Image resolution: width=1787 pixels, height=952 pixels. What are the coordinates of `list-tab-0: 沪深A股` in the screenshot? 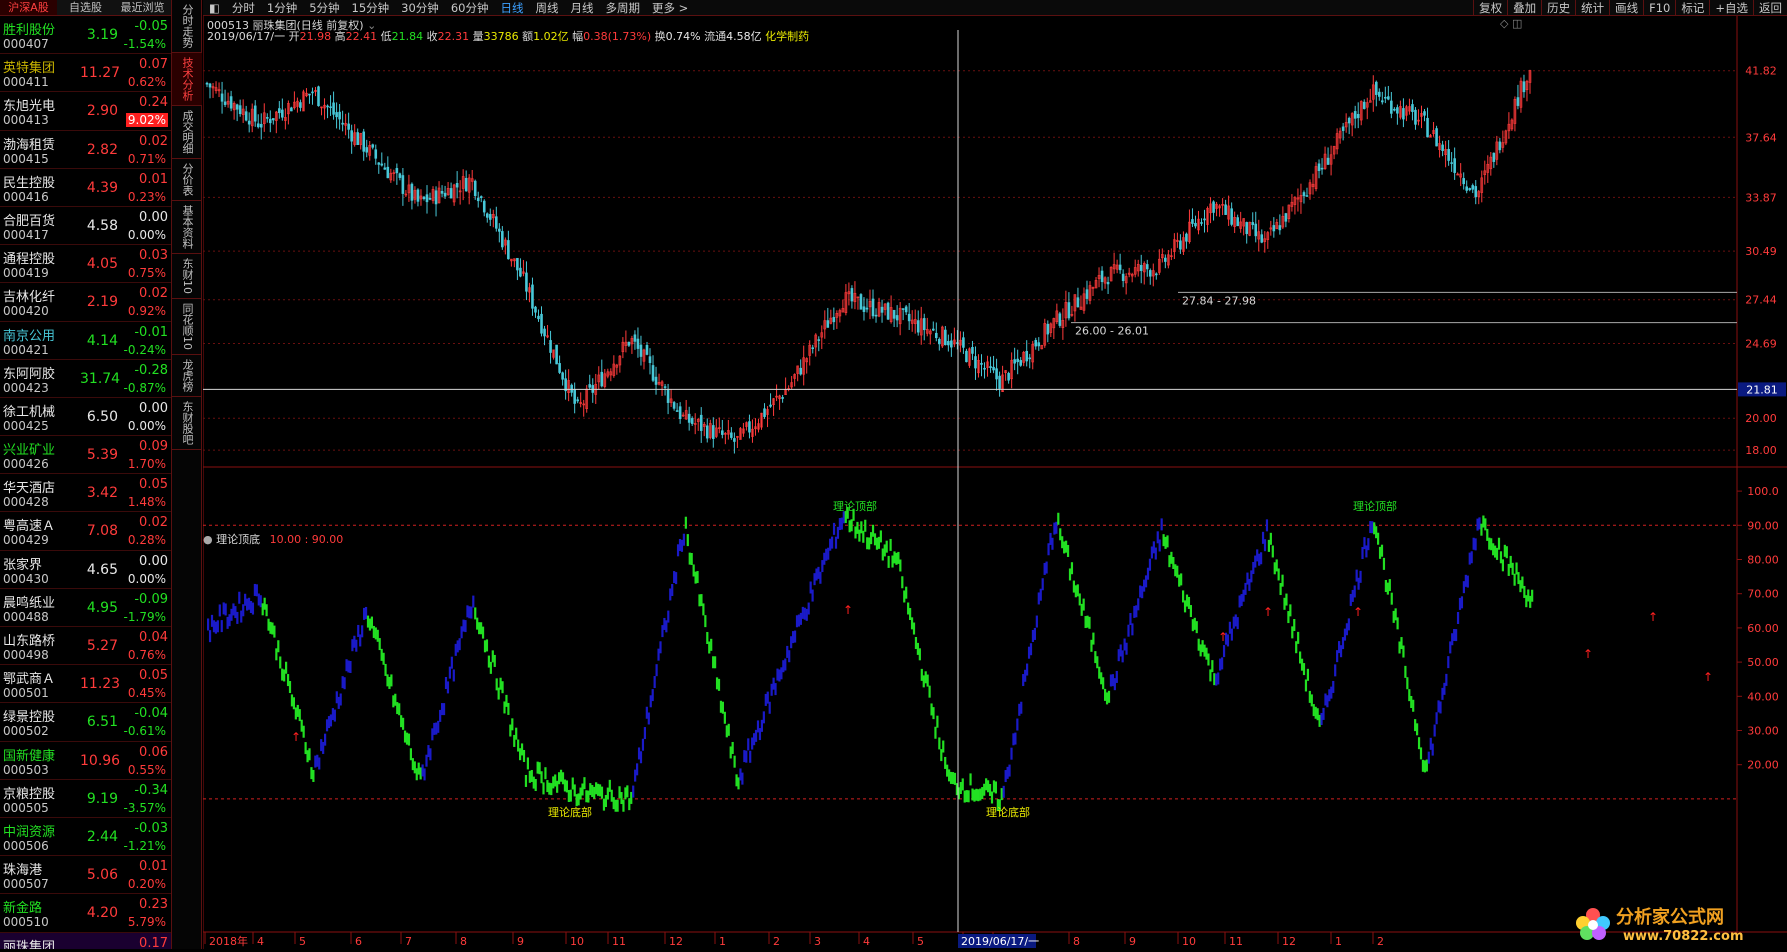 It's located at (28, 7).